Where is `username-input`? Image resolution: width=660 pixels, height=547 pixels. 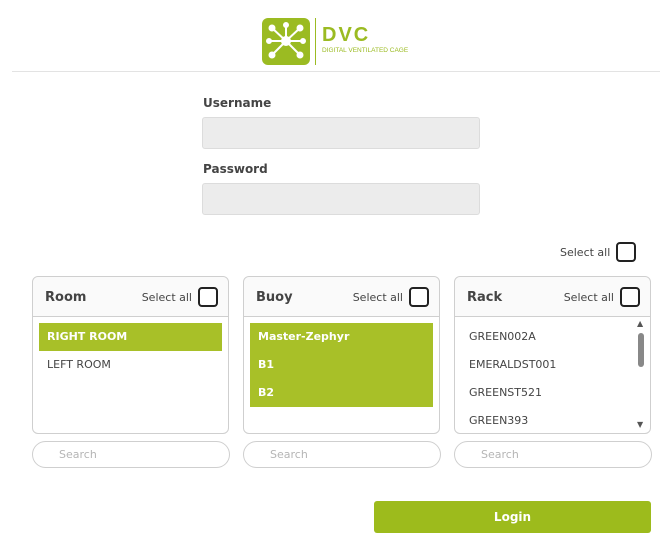
username-input is located at coordinates (341, 133).